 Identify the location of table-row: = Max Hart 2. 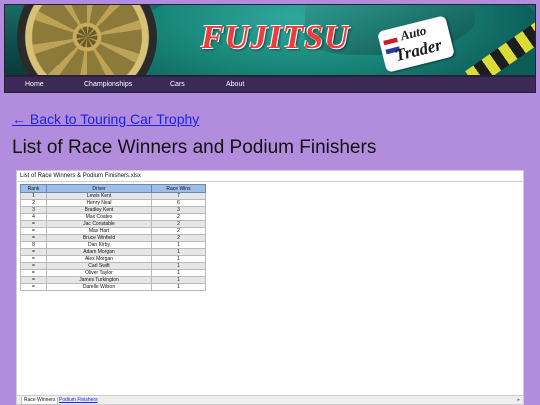
(113, 231).